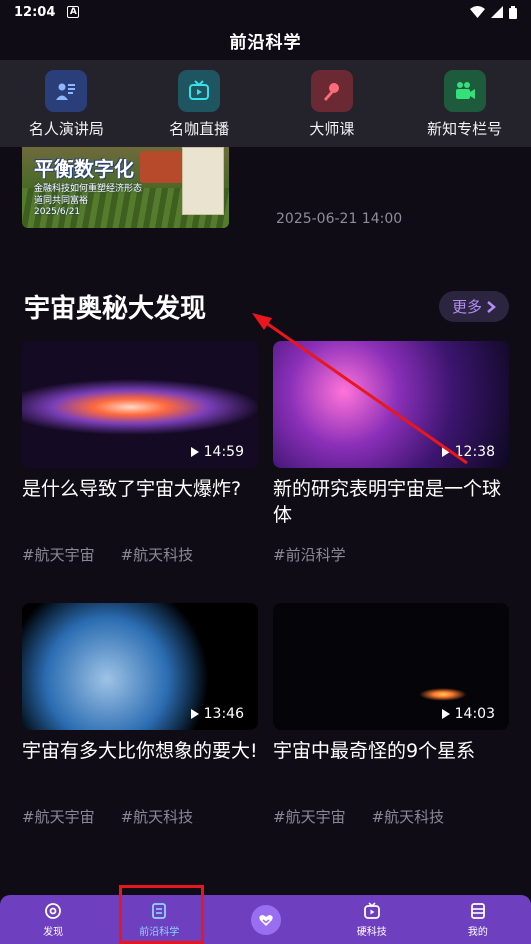  I want to click on video-title: 宇宙中最奇怪的9个星系, so click(391, 764).